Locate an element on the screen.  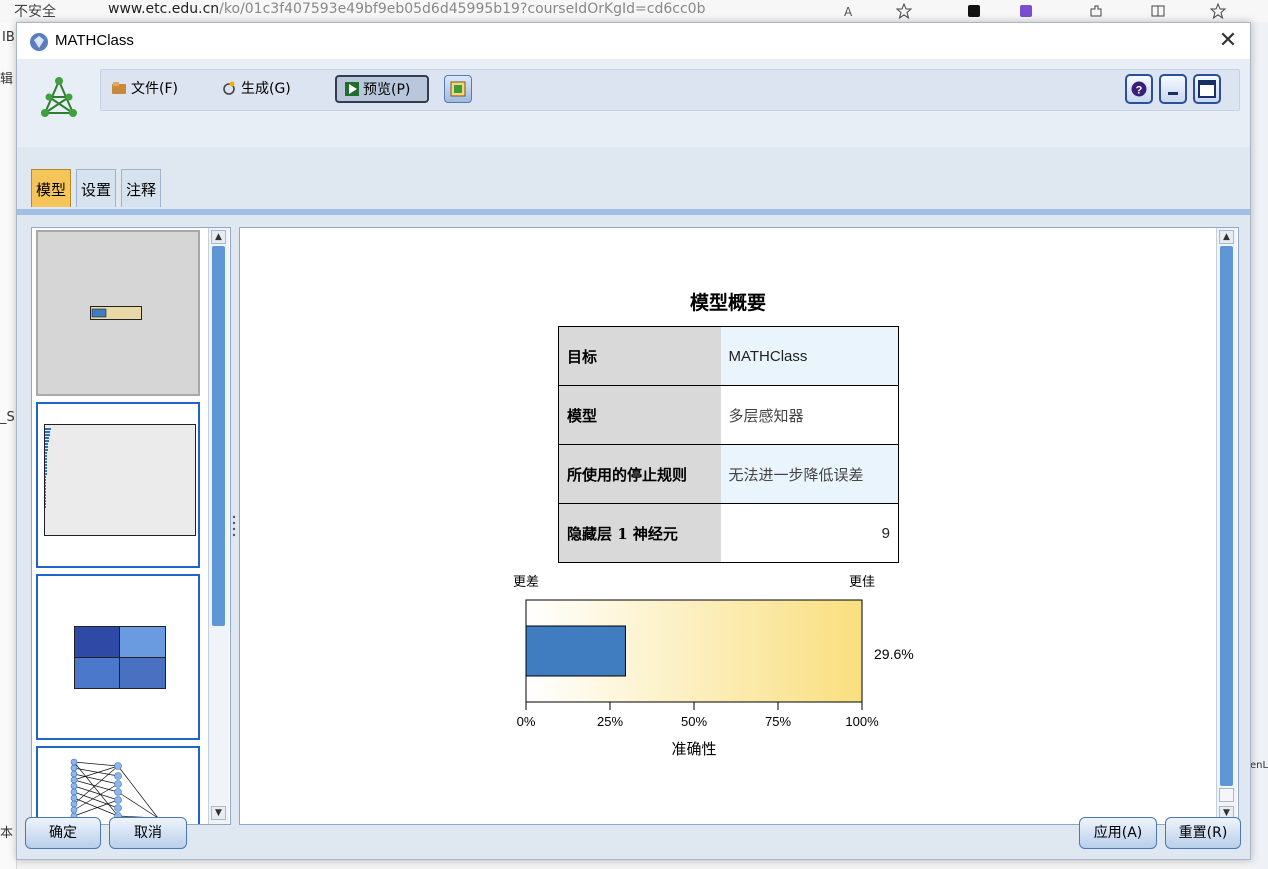
dialog-header: 文件(F) 生成(G) 预览(P) ? is located at coordinates (633, 103).